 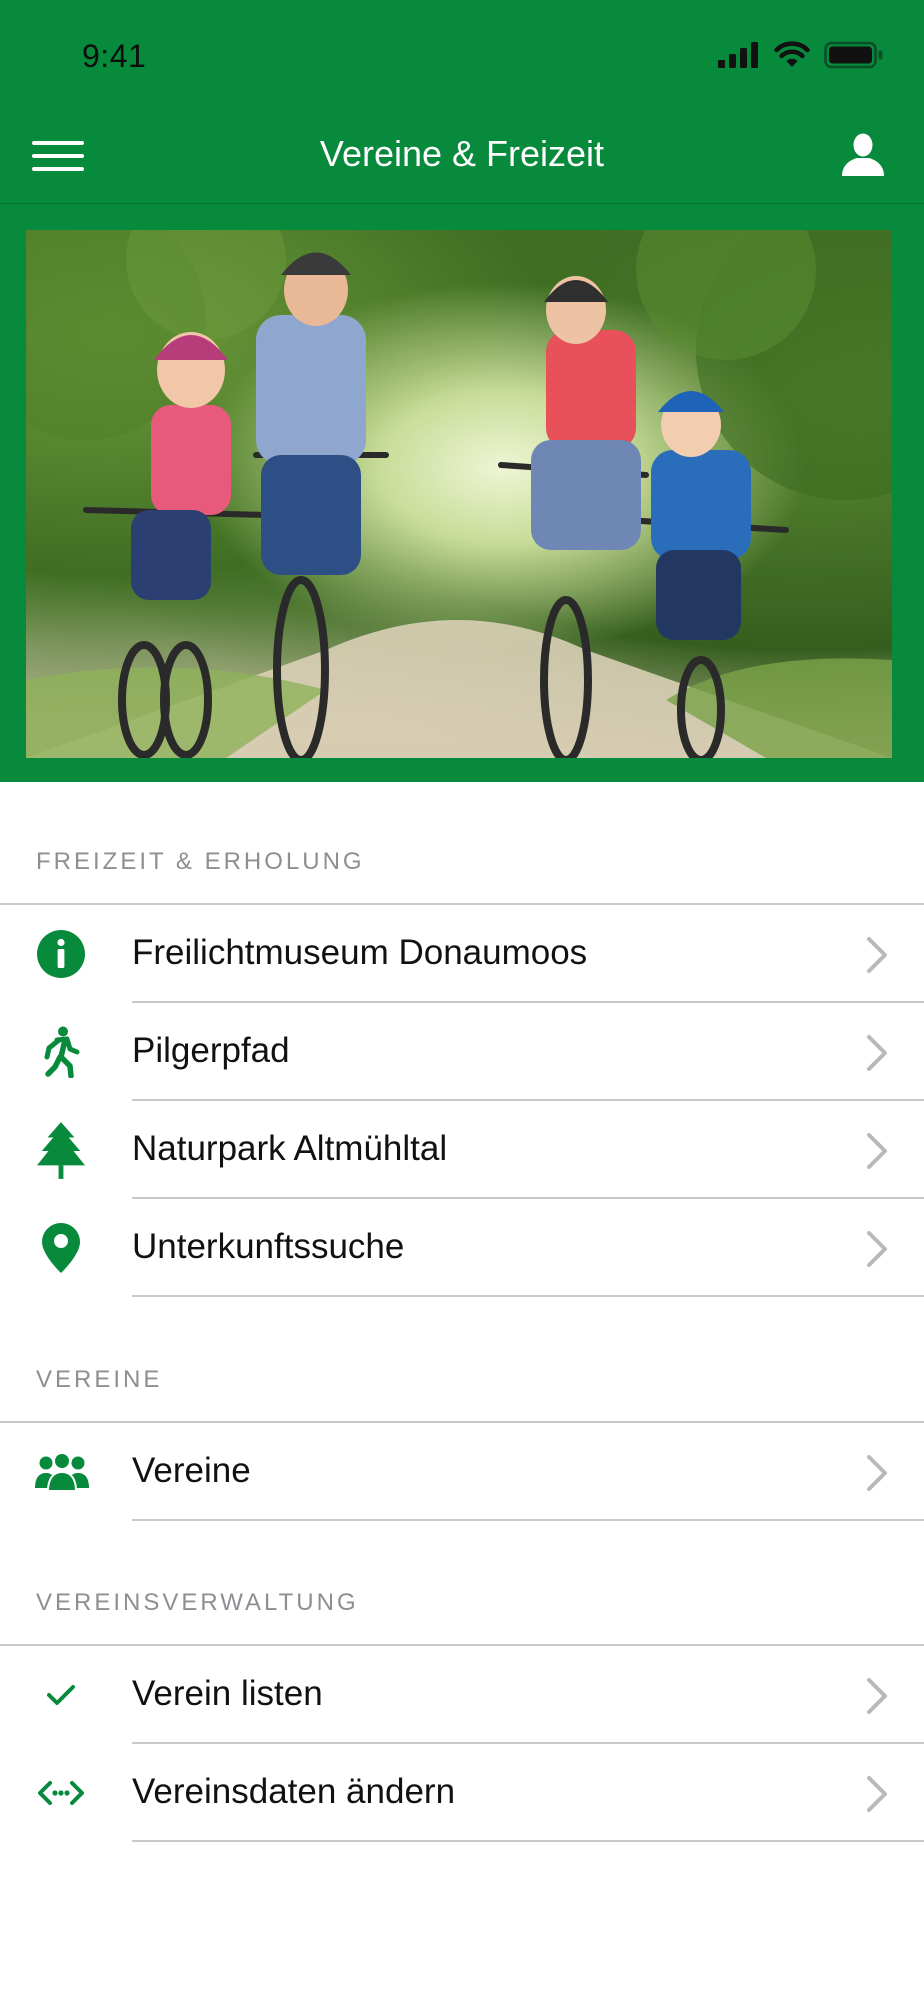 I want to click on section-header-vereinsverwaltung: VEREINSVERWALTUNG, so click(x=197, y=1602).